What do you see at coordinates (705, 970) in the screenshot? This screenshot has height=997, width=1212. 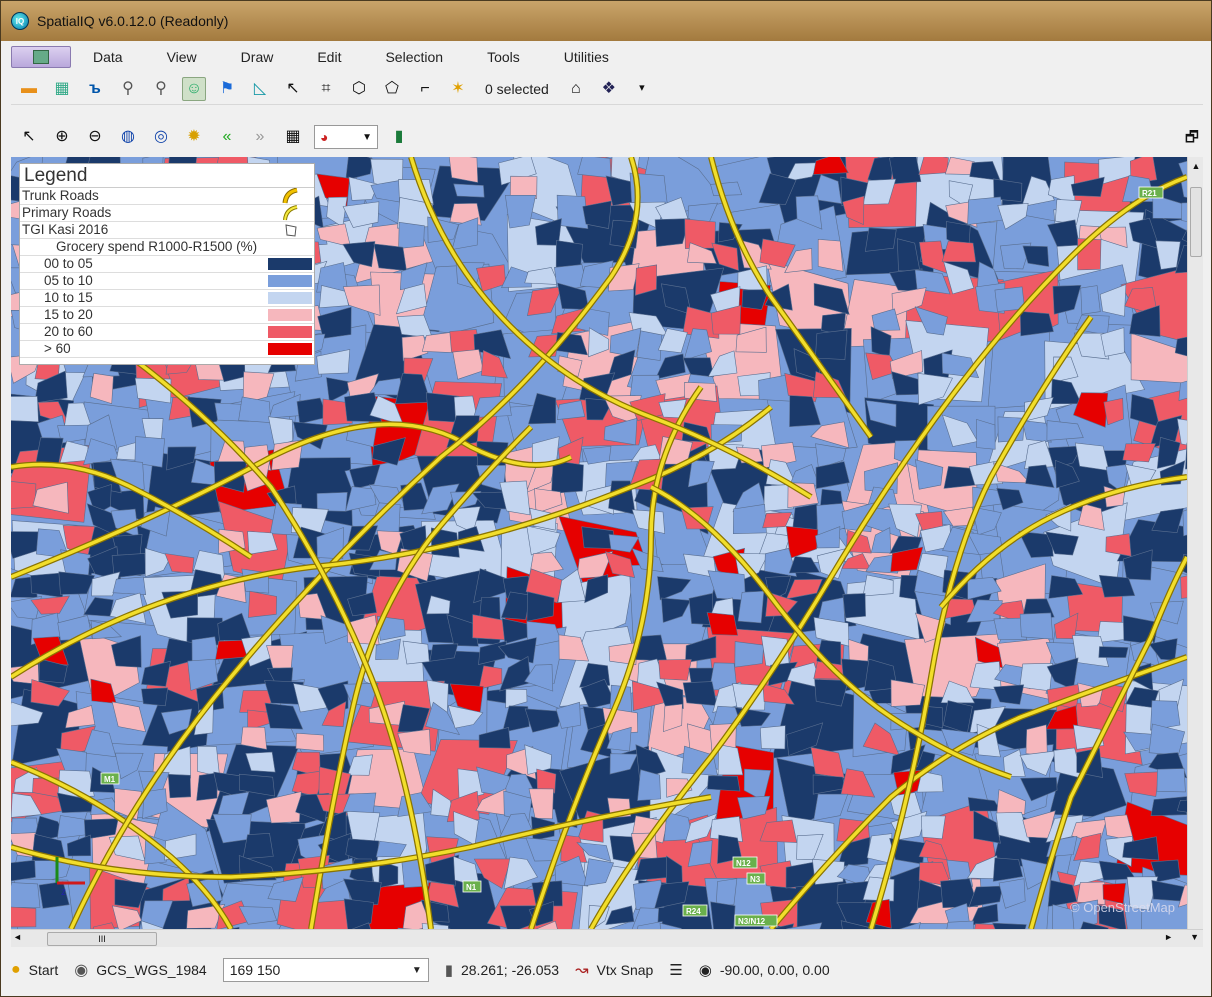 I see `eye-icon: ◉` at bounding box center [705, 970].